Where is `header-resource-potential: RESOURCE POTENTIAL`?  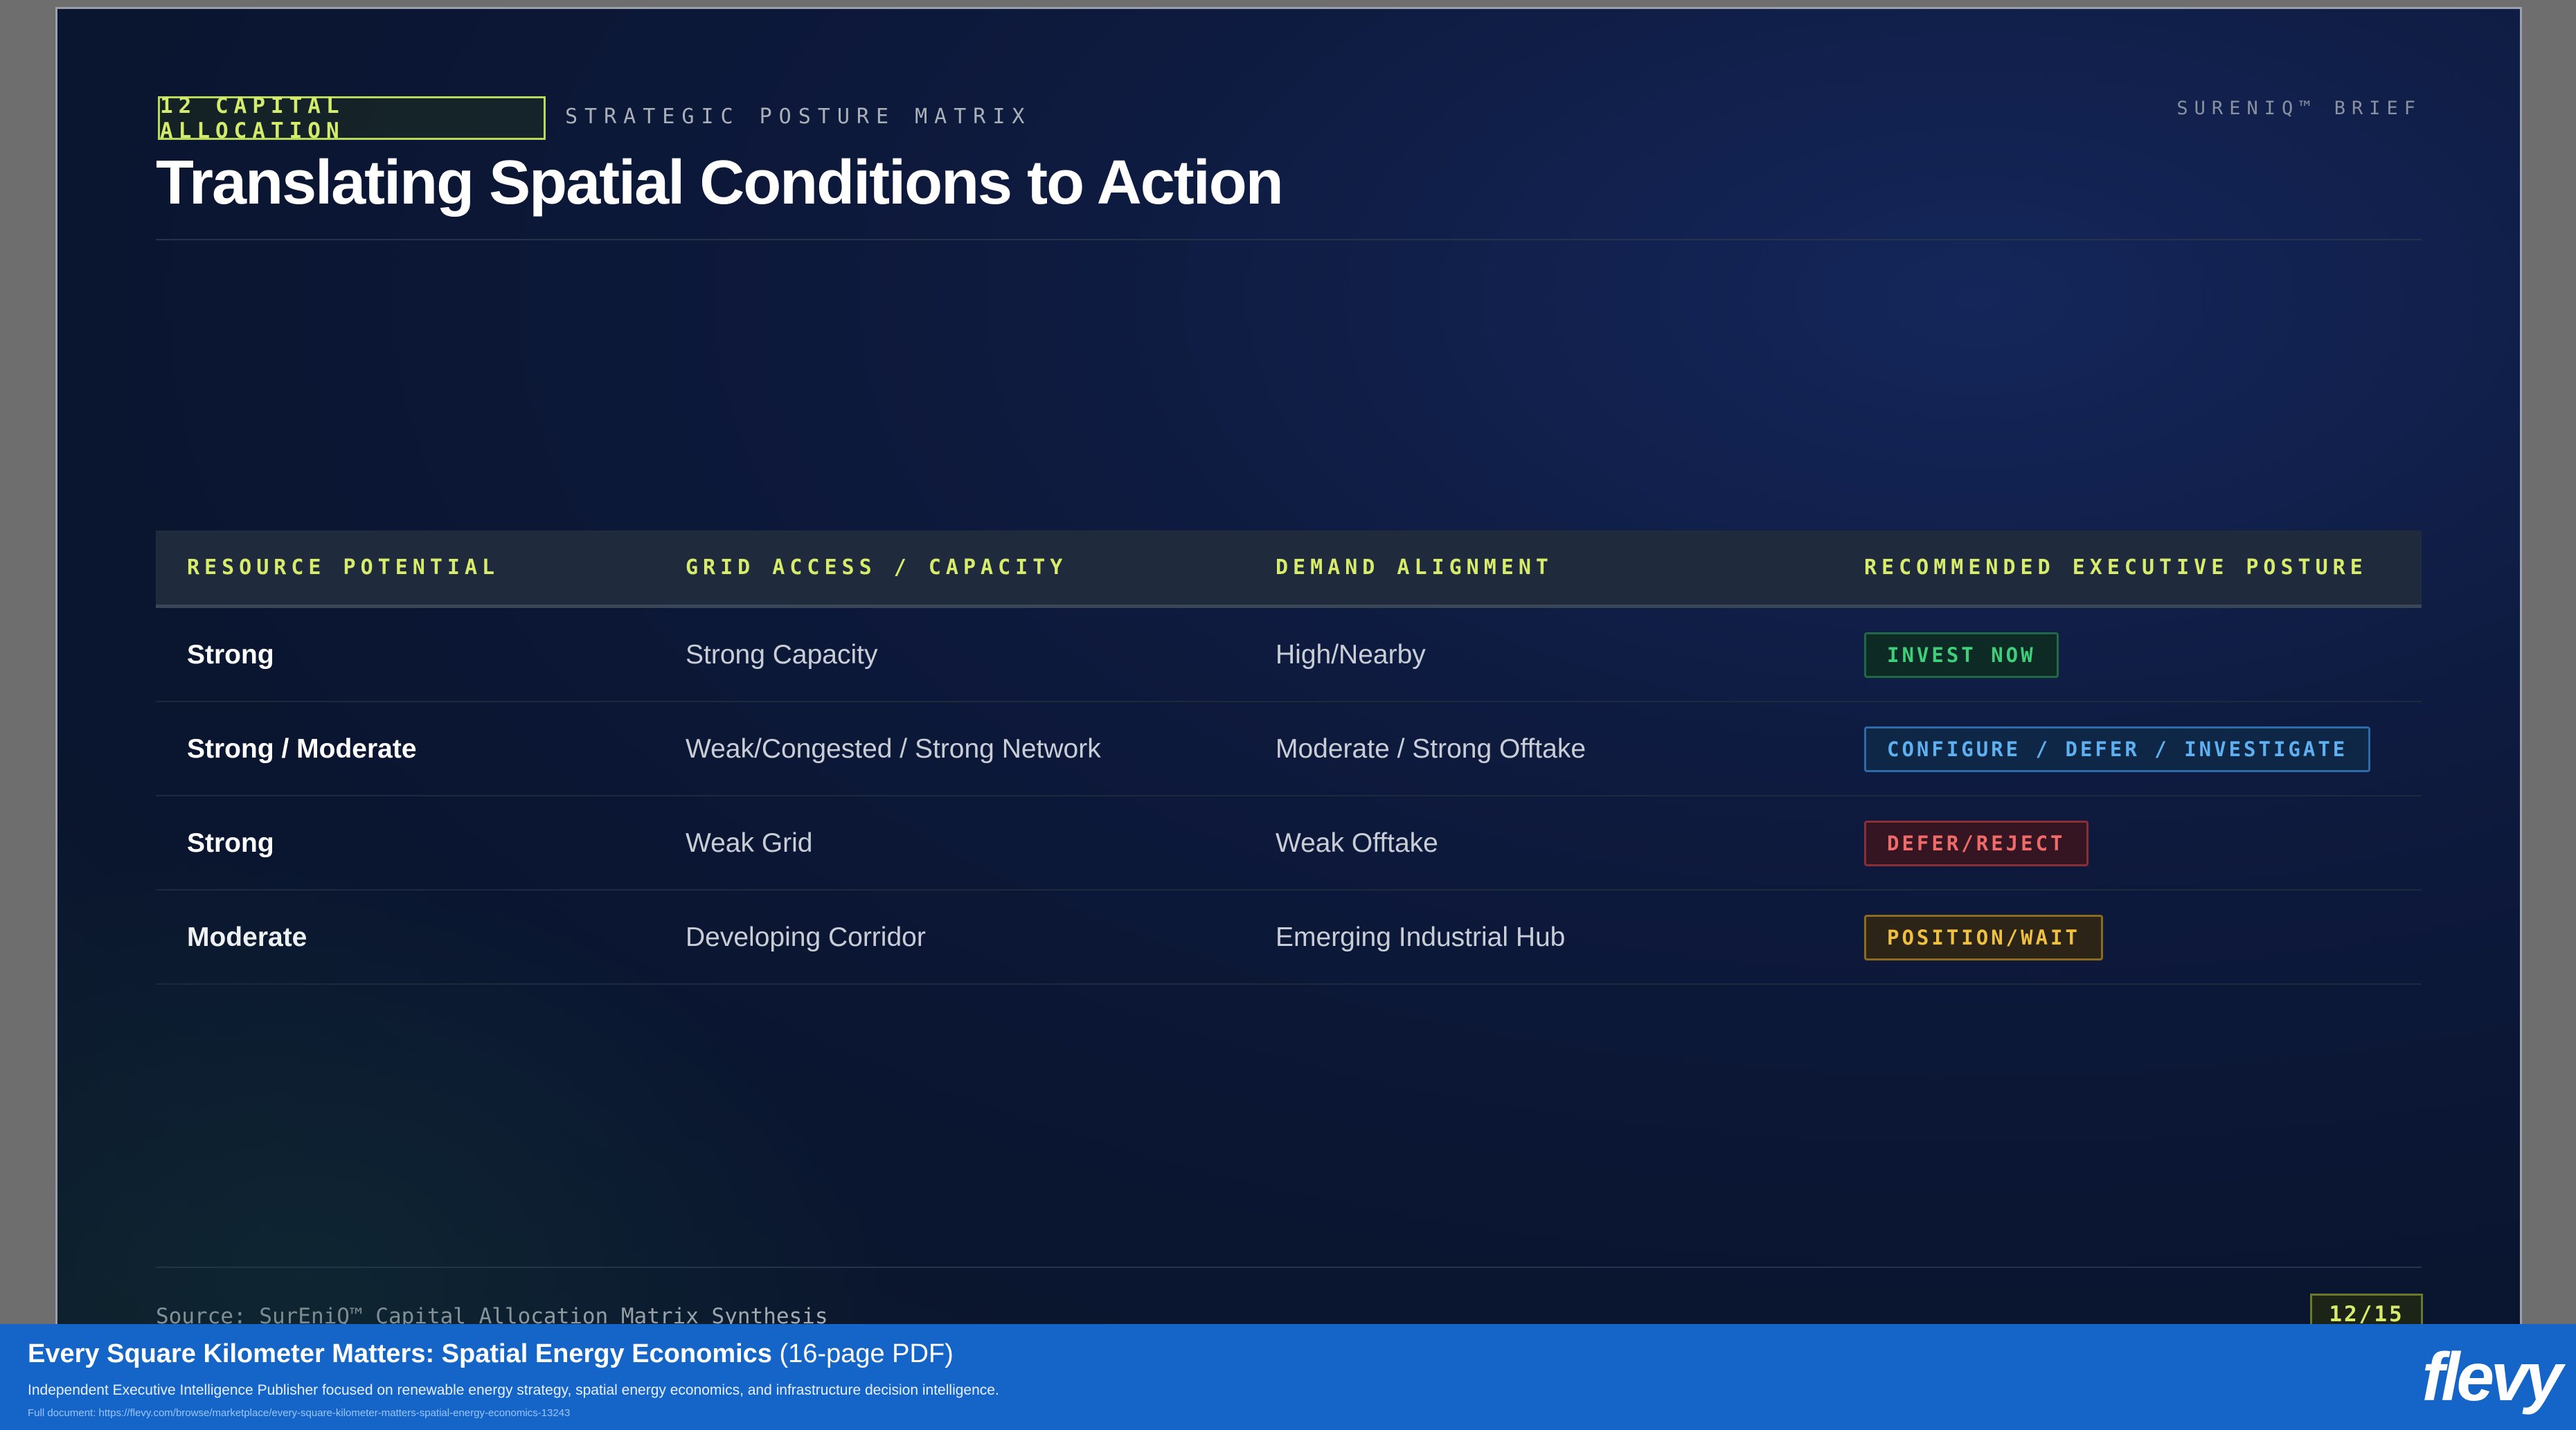
header-resource-potential: RESOURCE POTENTIAL is located at coordinates (344, 567).